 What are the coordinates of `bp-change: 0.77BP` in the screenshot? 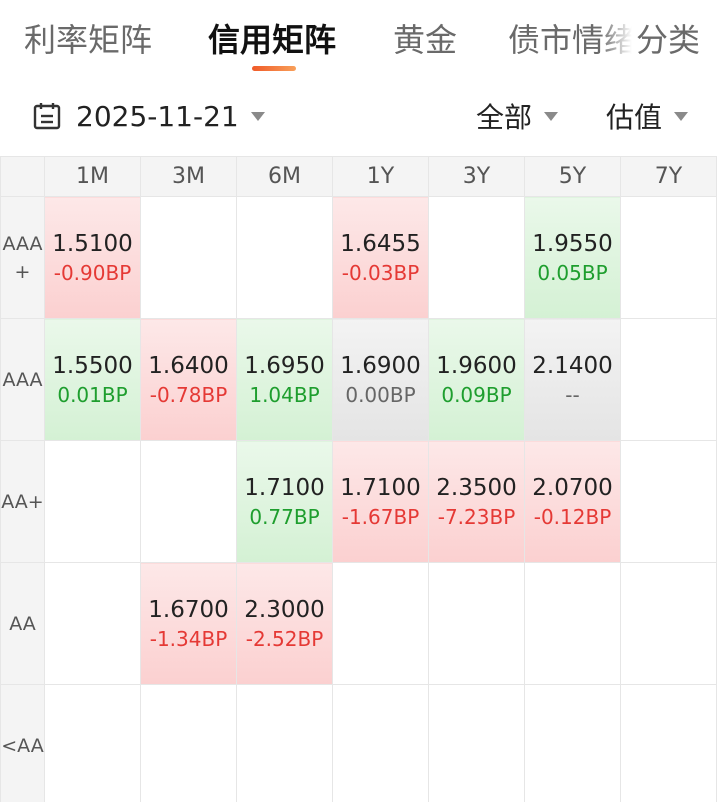 It's located at (284, 516).